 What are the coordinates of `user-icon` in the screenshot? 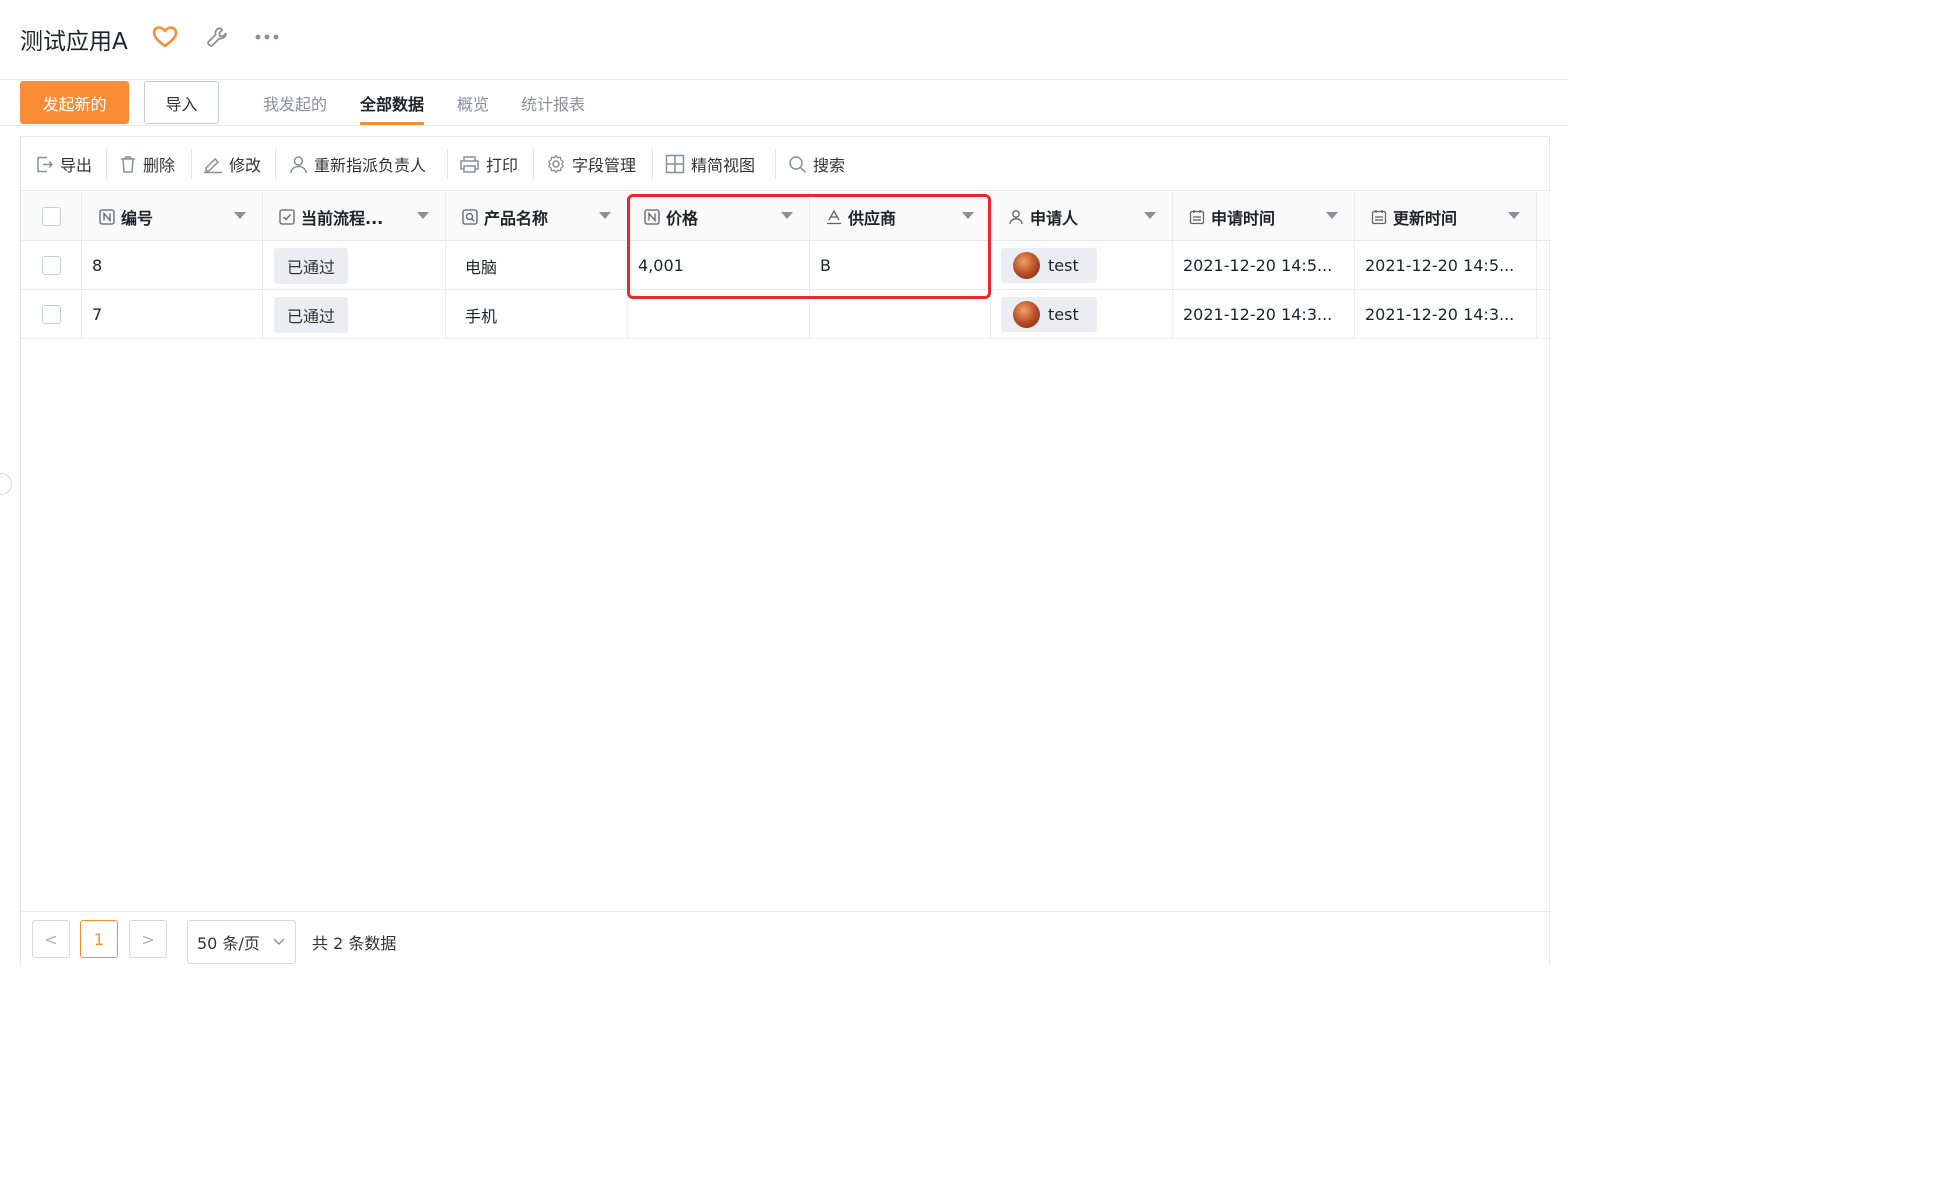 It's located at (298, 164).